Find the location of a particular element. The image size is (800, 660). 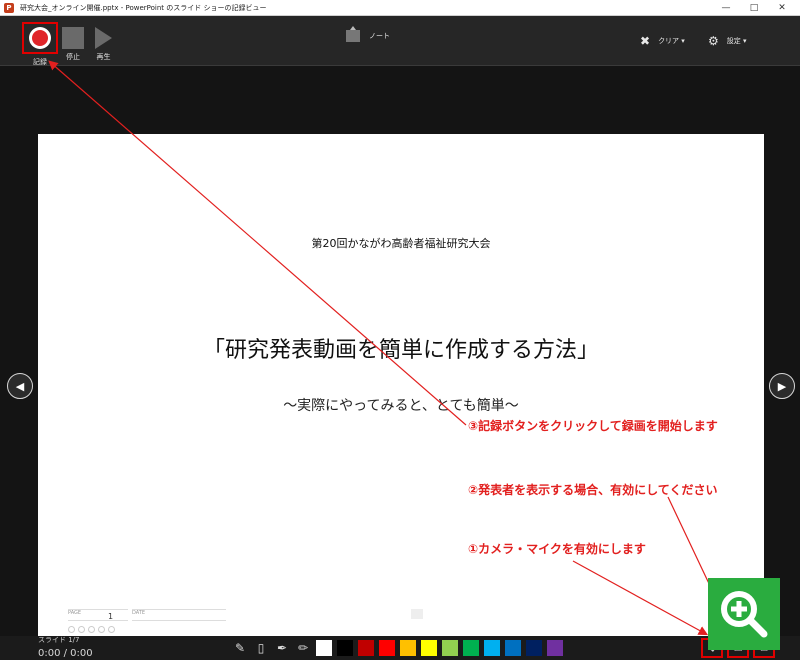

date-label: DATE is located at coordinates (139, 613).